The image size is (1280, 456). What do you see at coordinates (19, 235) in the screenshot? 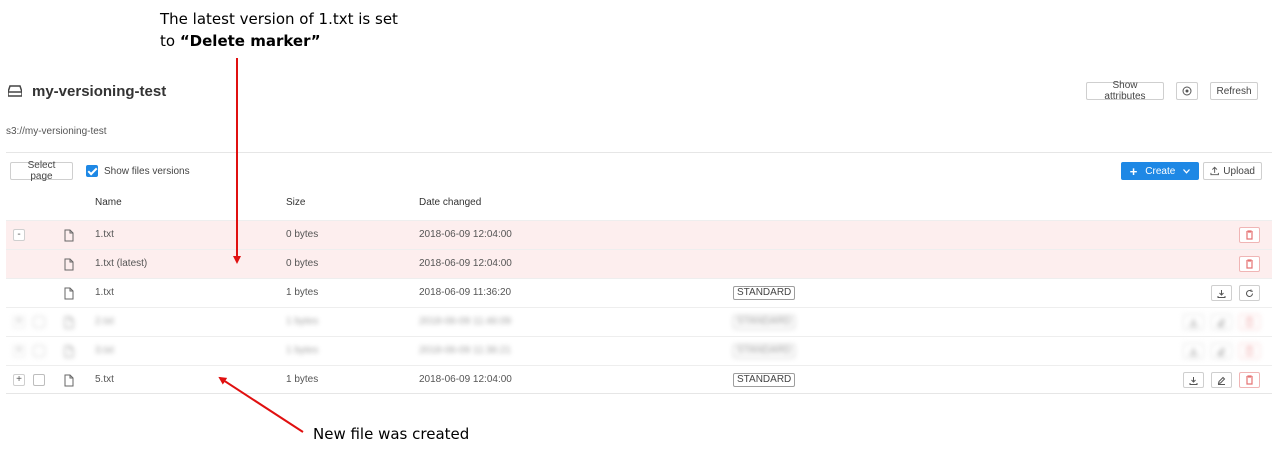
I see `collapse-toggle: -` at bounding box center [19, 235].